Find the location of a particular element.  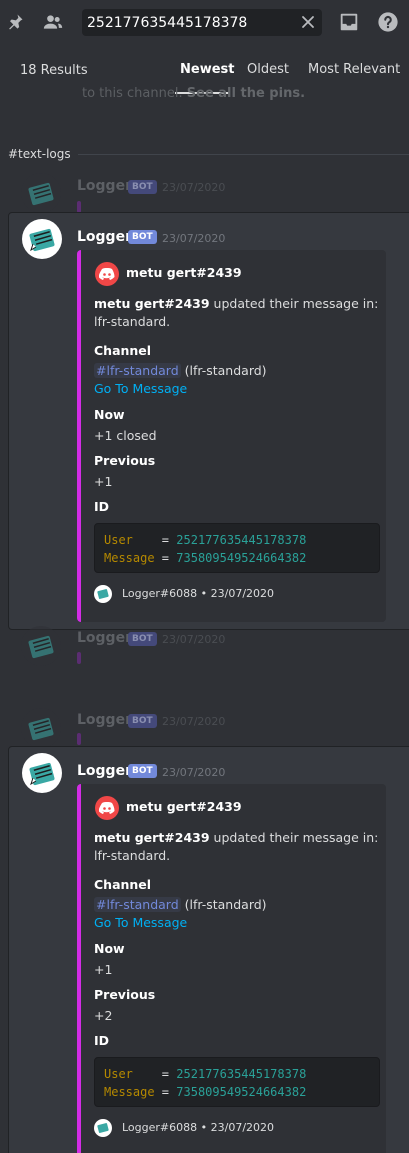

field-previous-value: +2 is located at coordinates (103, 1015).